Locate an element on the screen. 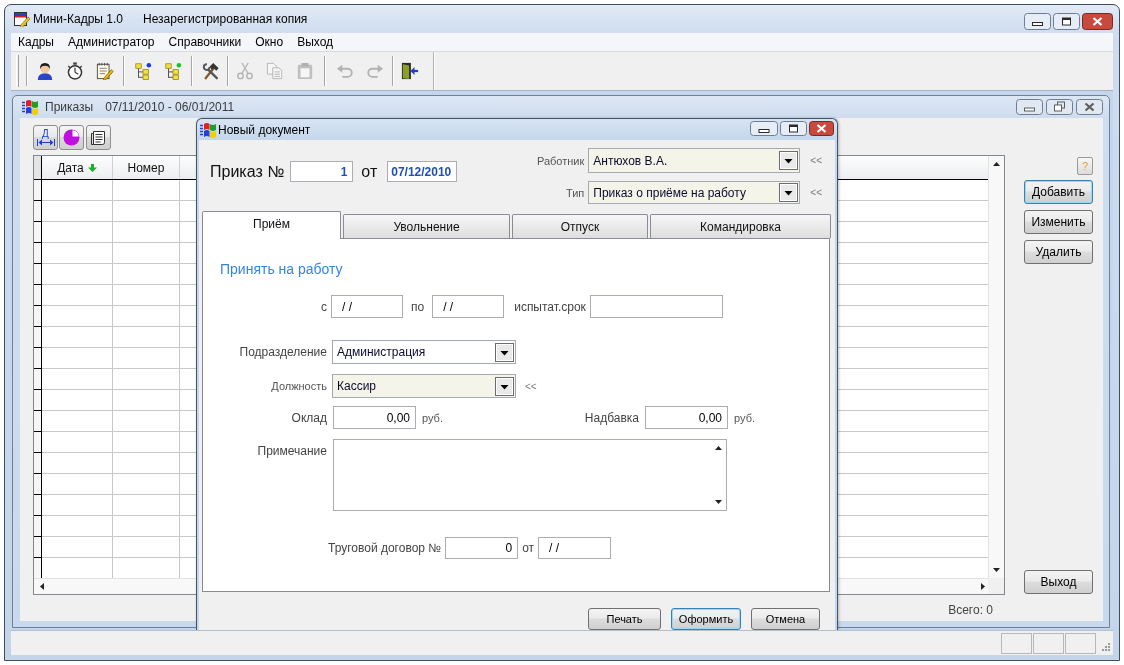  probation-field is located at coordinates (656, 306).